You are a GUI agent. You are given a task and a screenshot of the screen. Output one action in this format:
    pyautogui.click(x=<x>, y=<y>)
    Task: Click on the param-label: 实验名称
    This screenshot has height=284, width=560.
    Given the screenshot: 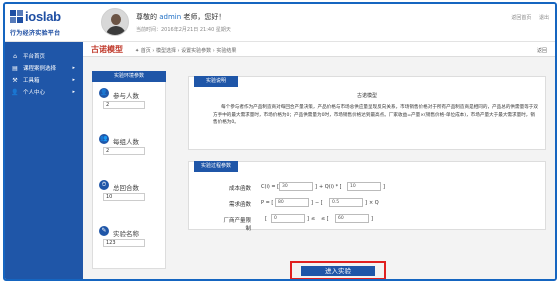 What is the action you would take?
    pyautogui.click(x=126, y=234)
    